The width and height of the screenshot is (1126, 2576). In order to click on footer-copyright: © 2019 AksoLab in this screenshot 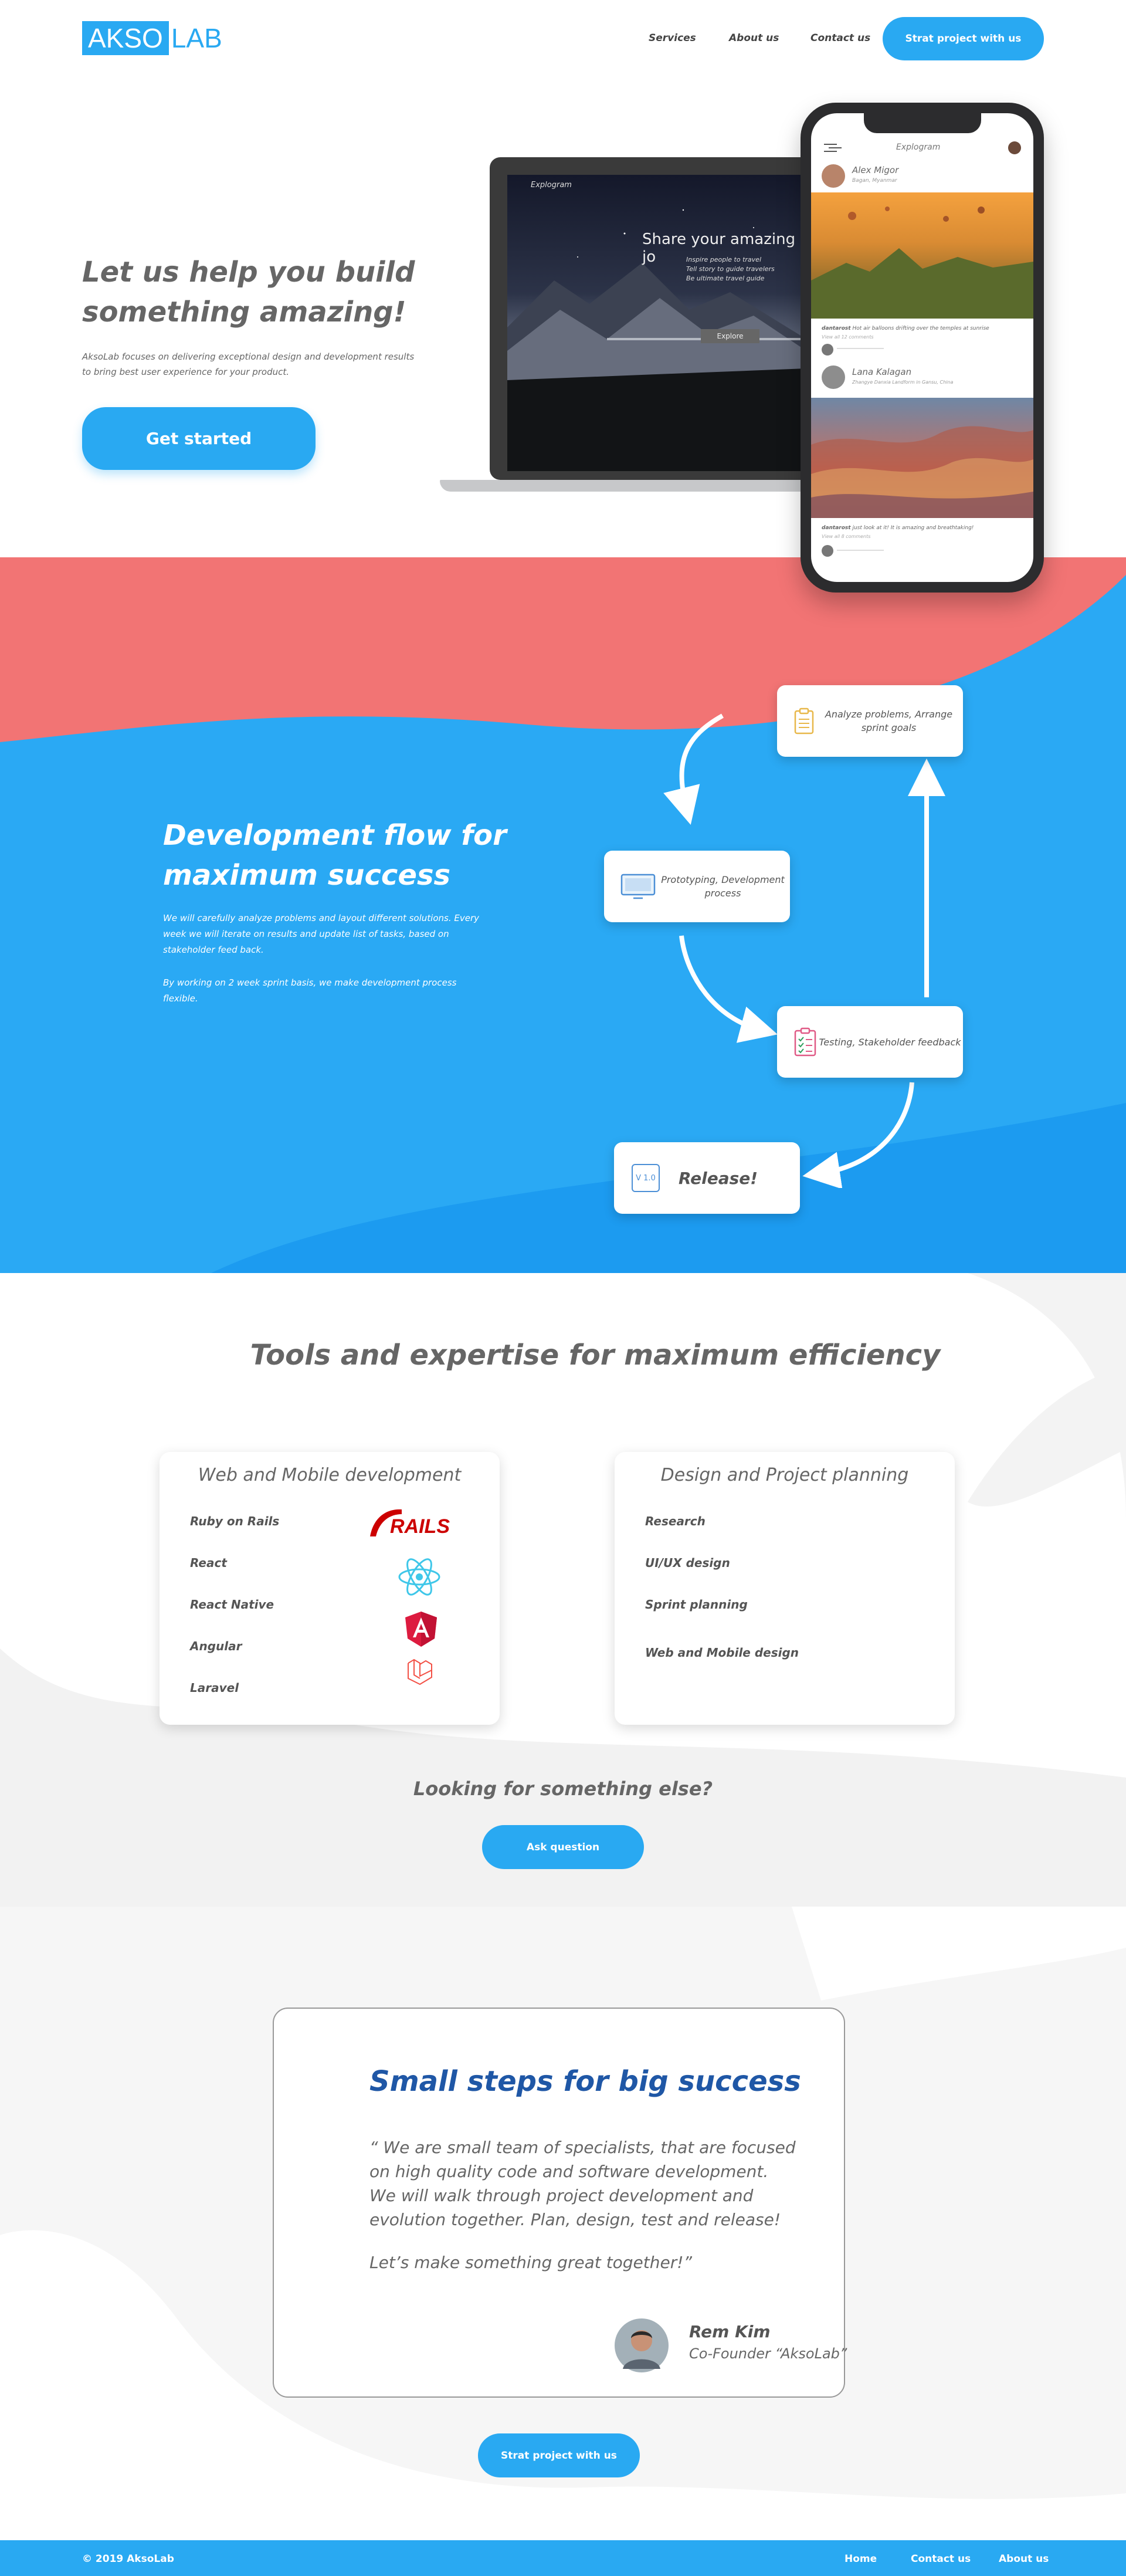, I will do `click(128, 2559)`.